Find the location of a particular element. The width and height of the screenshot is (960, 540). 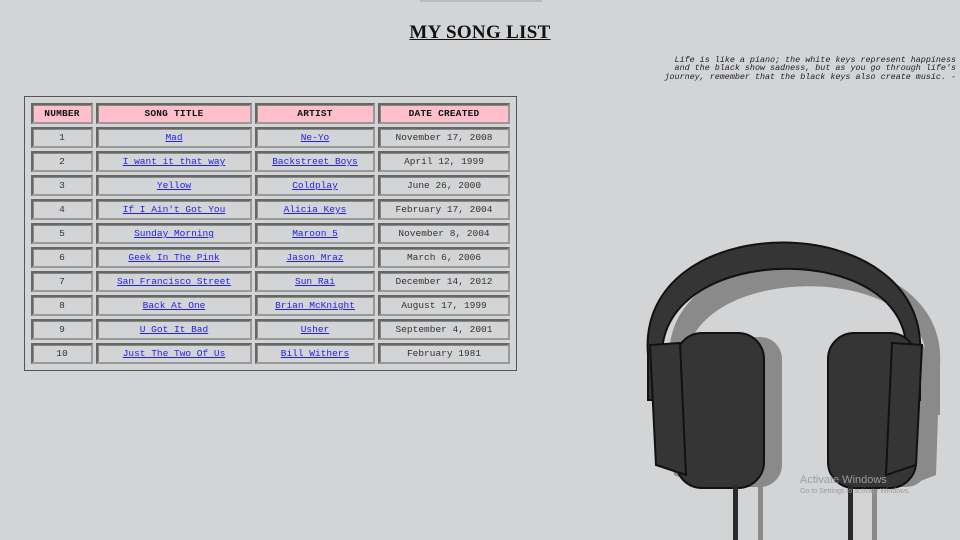

artist-link: Backstreet Boys is located at coordinates (315, 161).